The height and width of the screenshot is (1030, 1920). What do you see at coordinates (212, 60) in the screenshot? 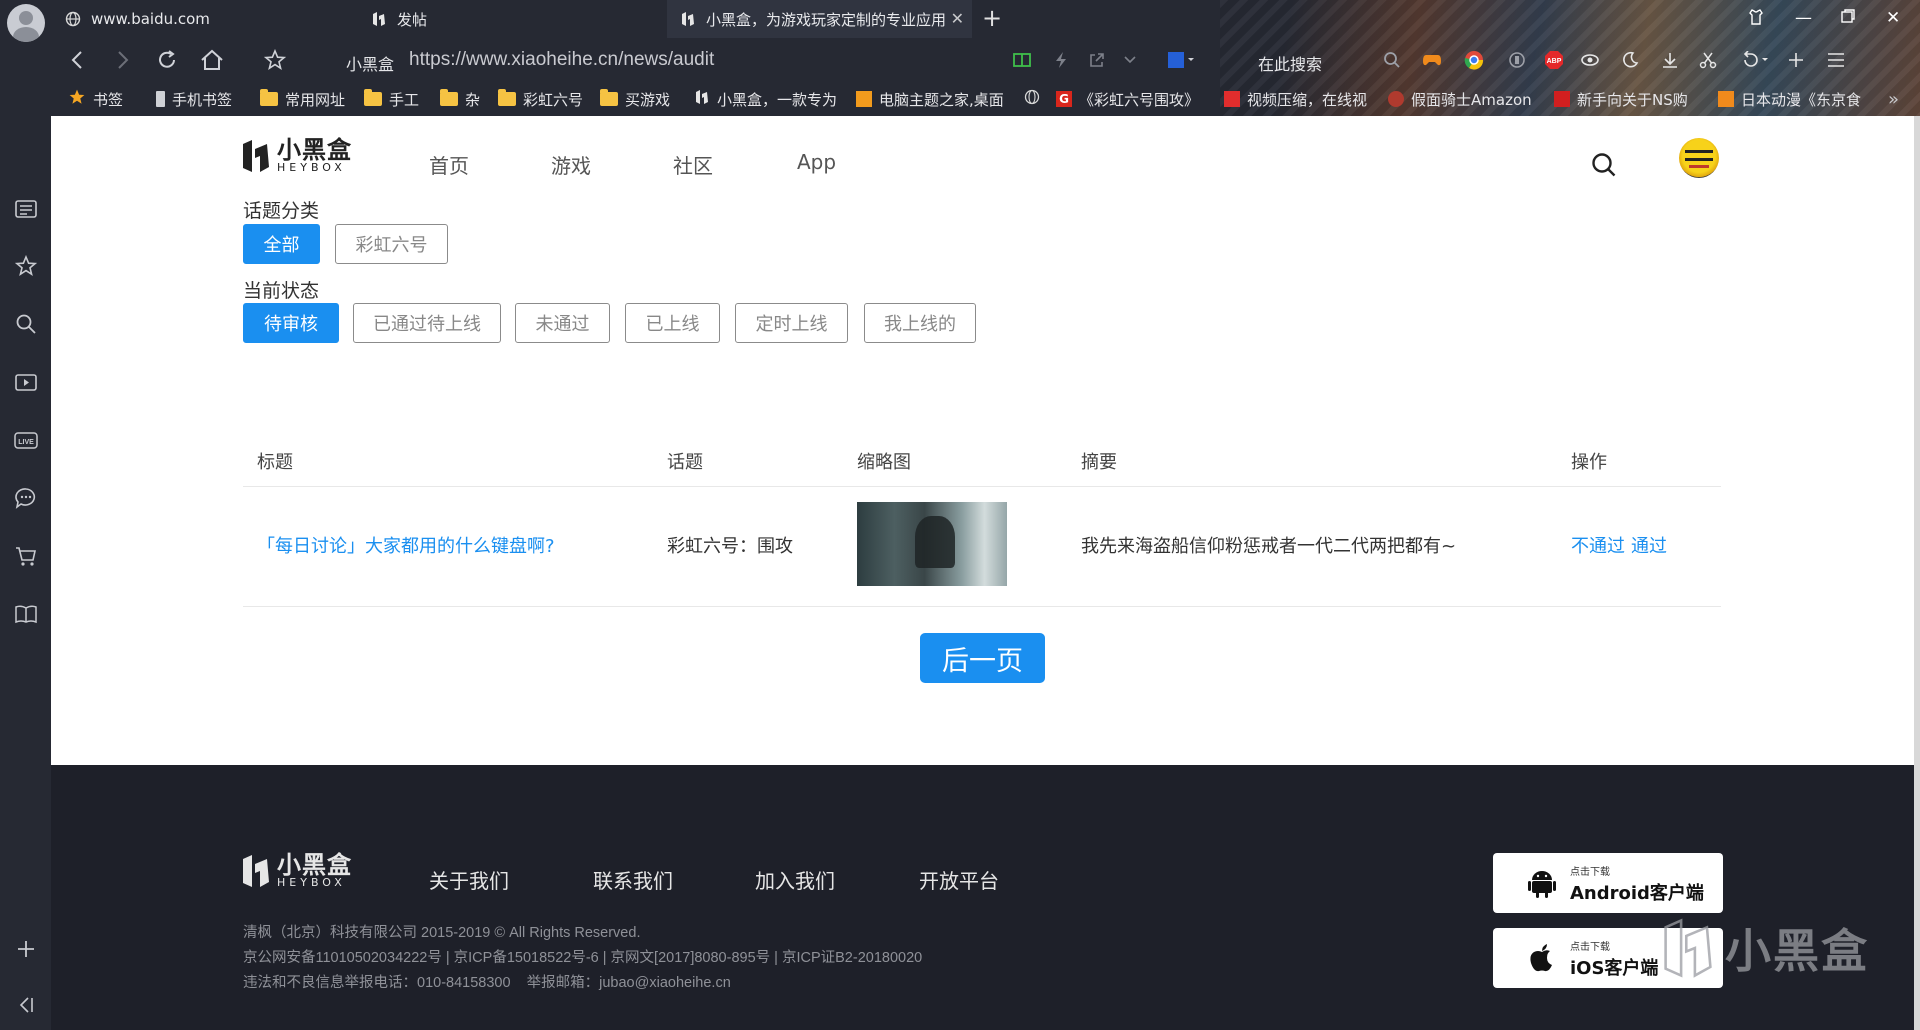
I see `home-icon` at bounding box center [212, 60].